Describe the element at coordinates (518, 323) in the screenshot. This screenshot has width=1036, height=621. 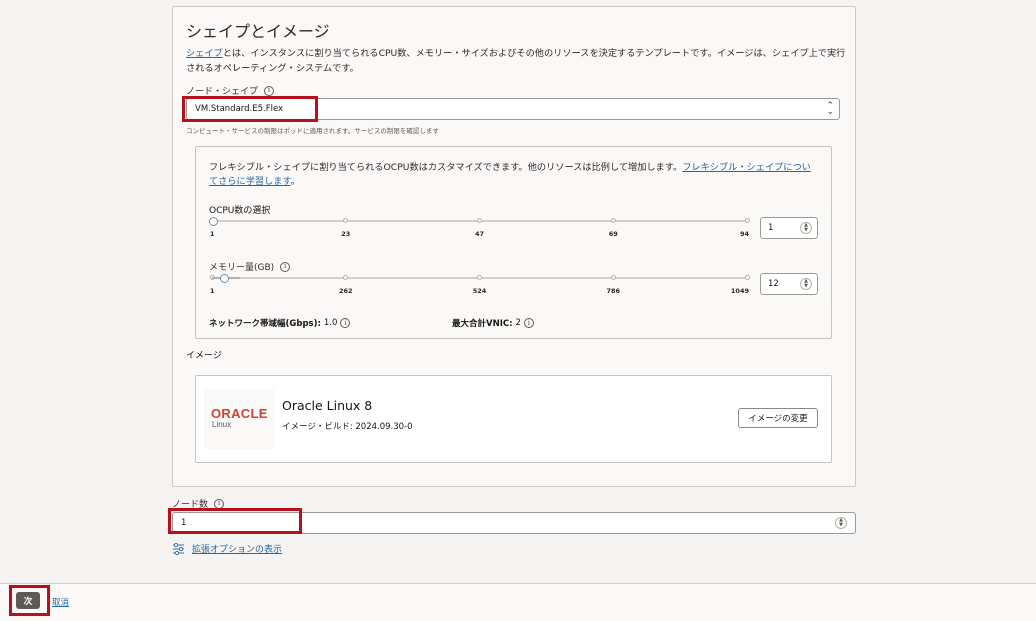
I see `vnic-value: 2` at that location.